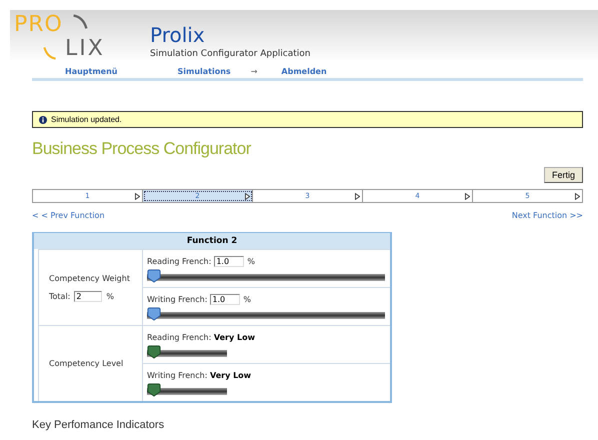 The width and height of the screenshot is (598, 440). I want to click on section-label: Competency Weight, so click(90, 278).